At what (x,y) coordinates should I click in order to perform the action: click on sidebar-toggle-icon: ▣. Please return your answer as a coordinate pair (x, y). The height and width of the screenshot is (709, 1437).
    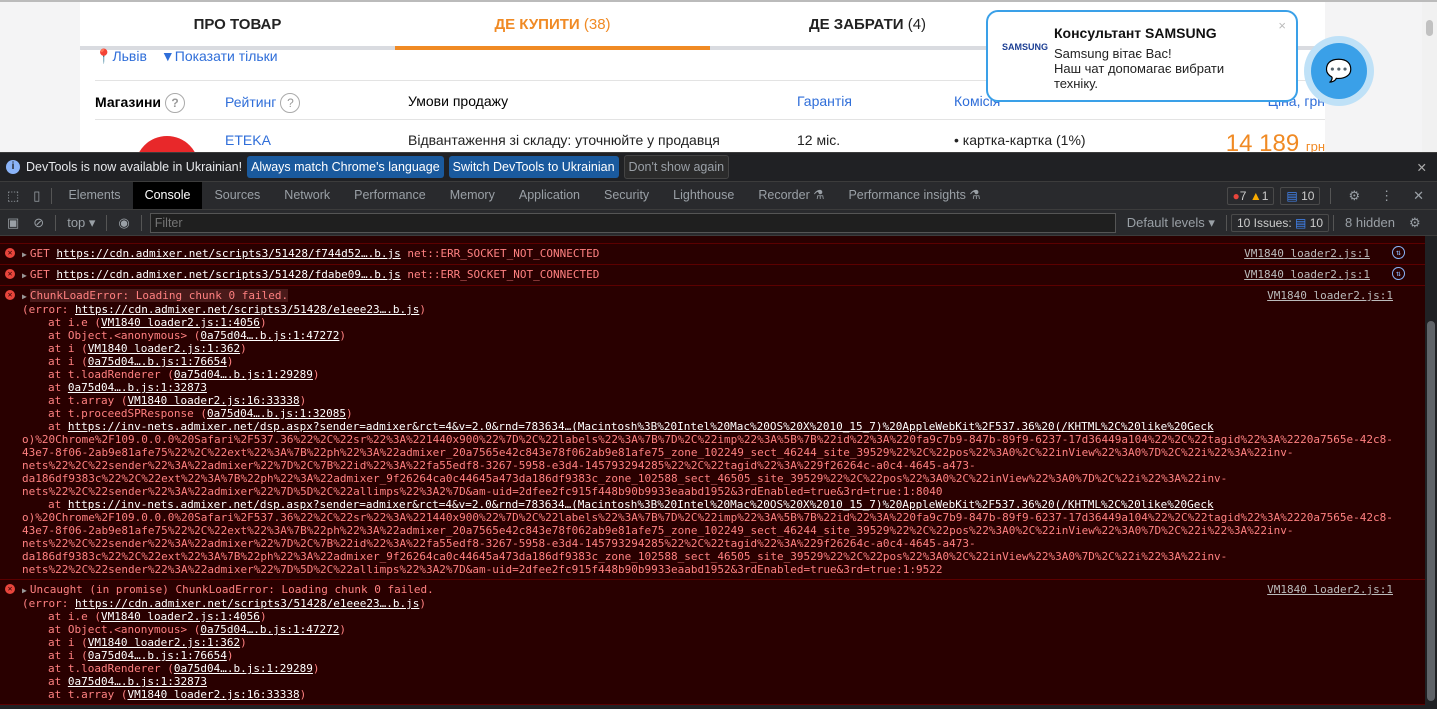
    Looking at the image, I should click on (13, 223).